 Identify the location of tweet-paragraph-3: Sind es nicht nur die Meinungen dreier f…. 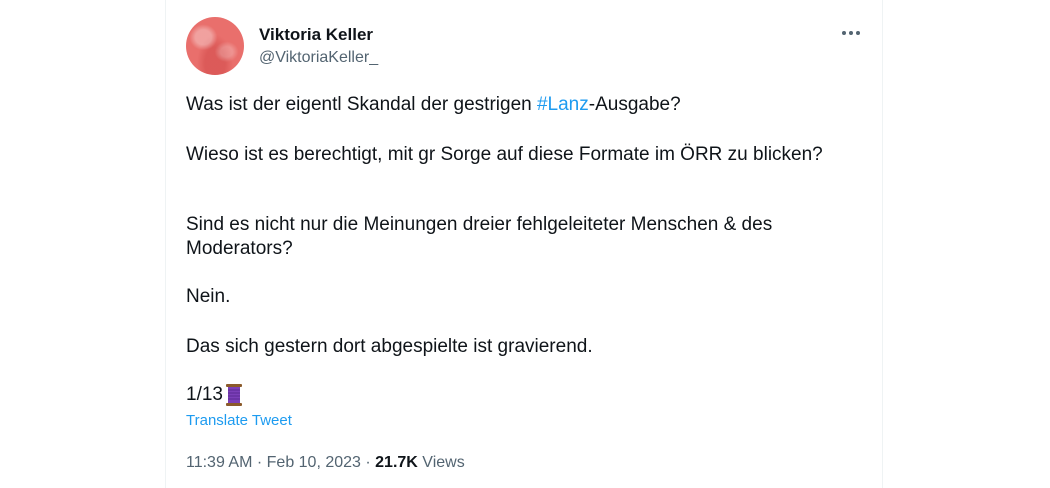
(479, 236).